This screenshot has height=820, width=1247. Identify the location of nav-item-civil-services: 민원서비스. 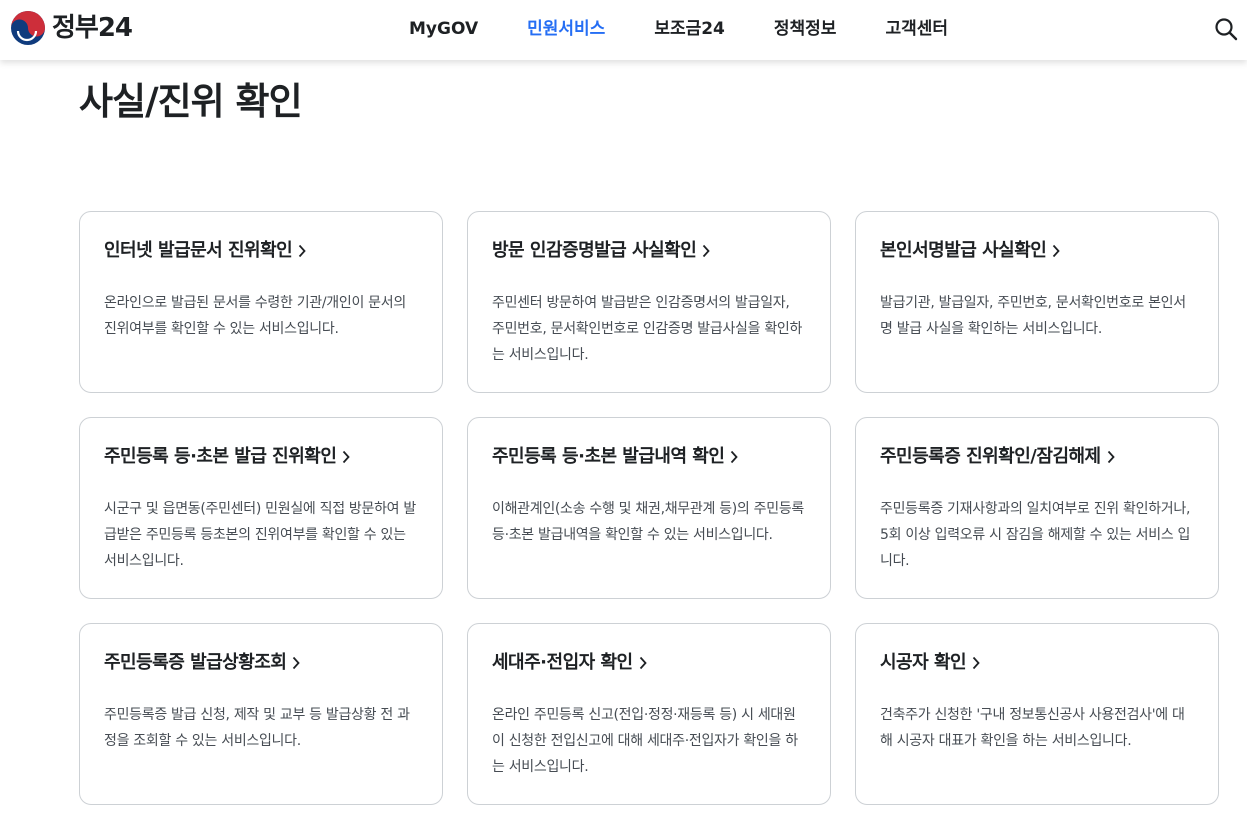
(566, 29).